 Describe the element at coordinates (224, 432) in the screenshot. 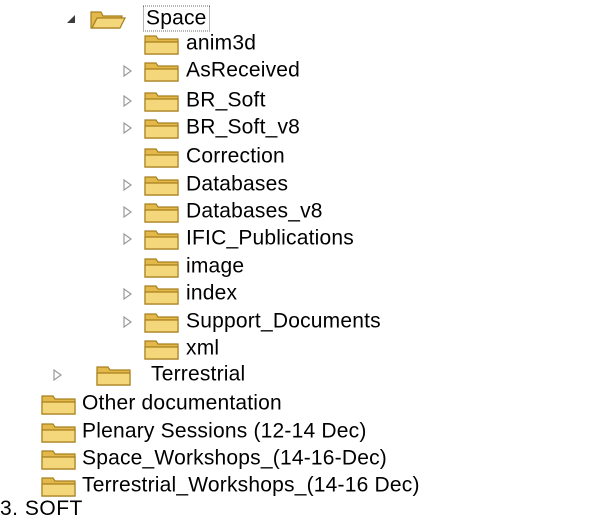

I see `tree-item-label: Plenary Sessions (12-14 Dec)` at that location.